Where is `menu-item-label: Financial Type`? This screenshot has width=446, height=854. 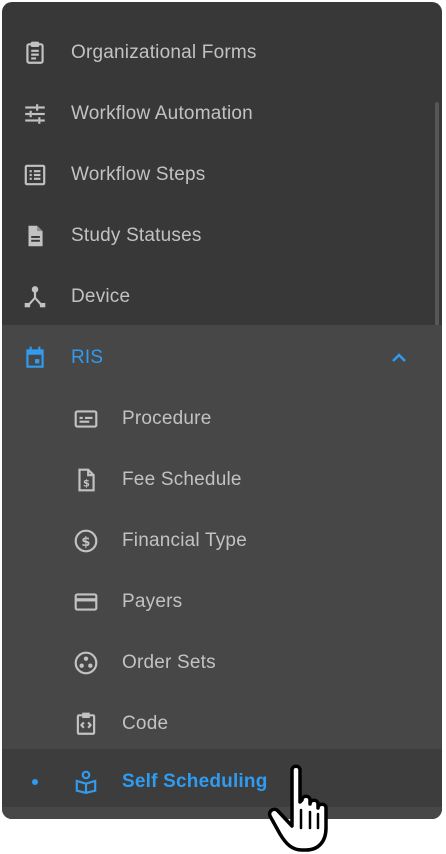
menu-item-label: Financial Type is located at coordinates (184, 540).